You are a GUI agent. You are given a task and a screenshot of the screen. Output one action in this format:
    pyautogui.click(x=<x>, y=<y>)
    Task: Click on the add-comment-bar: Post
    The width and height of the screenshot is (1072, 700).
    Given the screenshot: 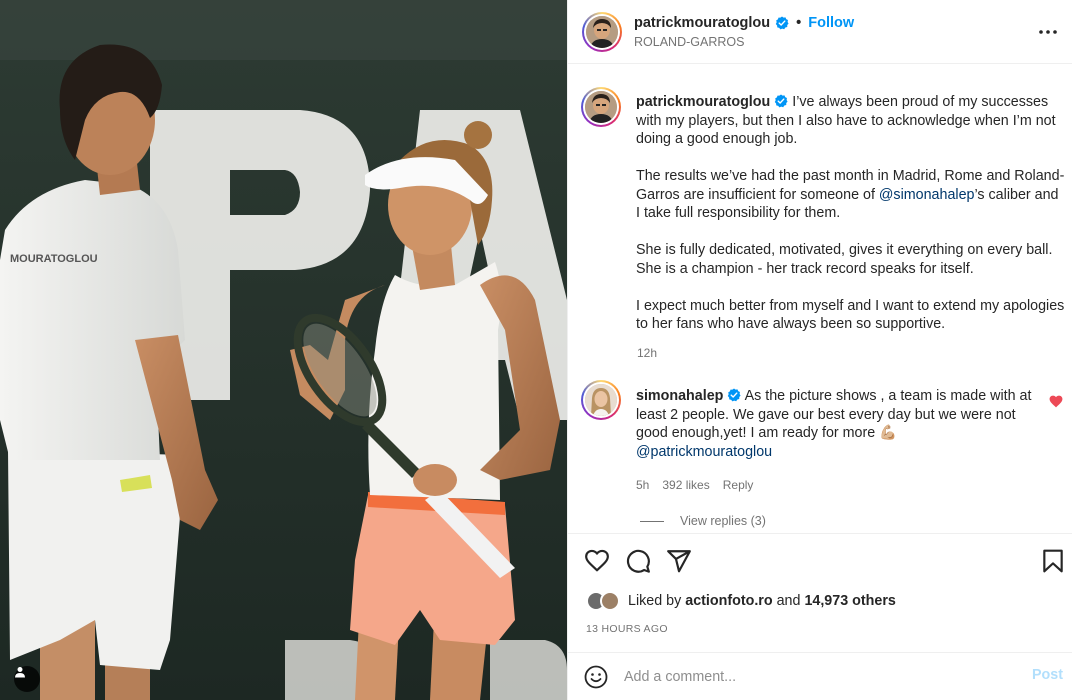 What is the action you would take?
    pyautogui.click(x=820, y=676)
    